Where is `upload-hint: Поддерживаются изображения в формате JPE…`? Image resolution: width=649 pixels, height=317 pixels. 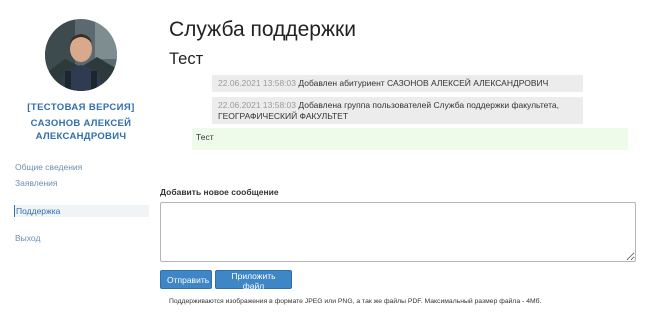 upload-hint: Поддерживаются изображения в формате JPE… is located at coordinates (355, 301).